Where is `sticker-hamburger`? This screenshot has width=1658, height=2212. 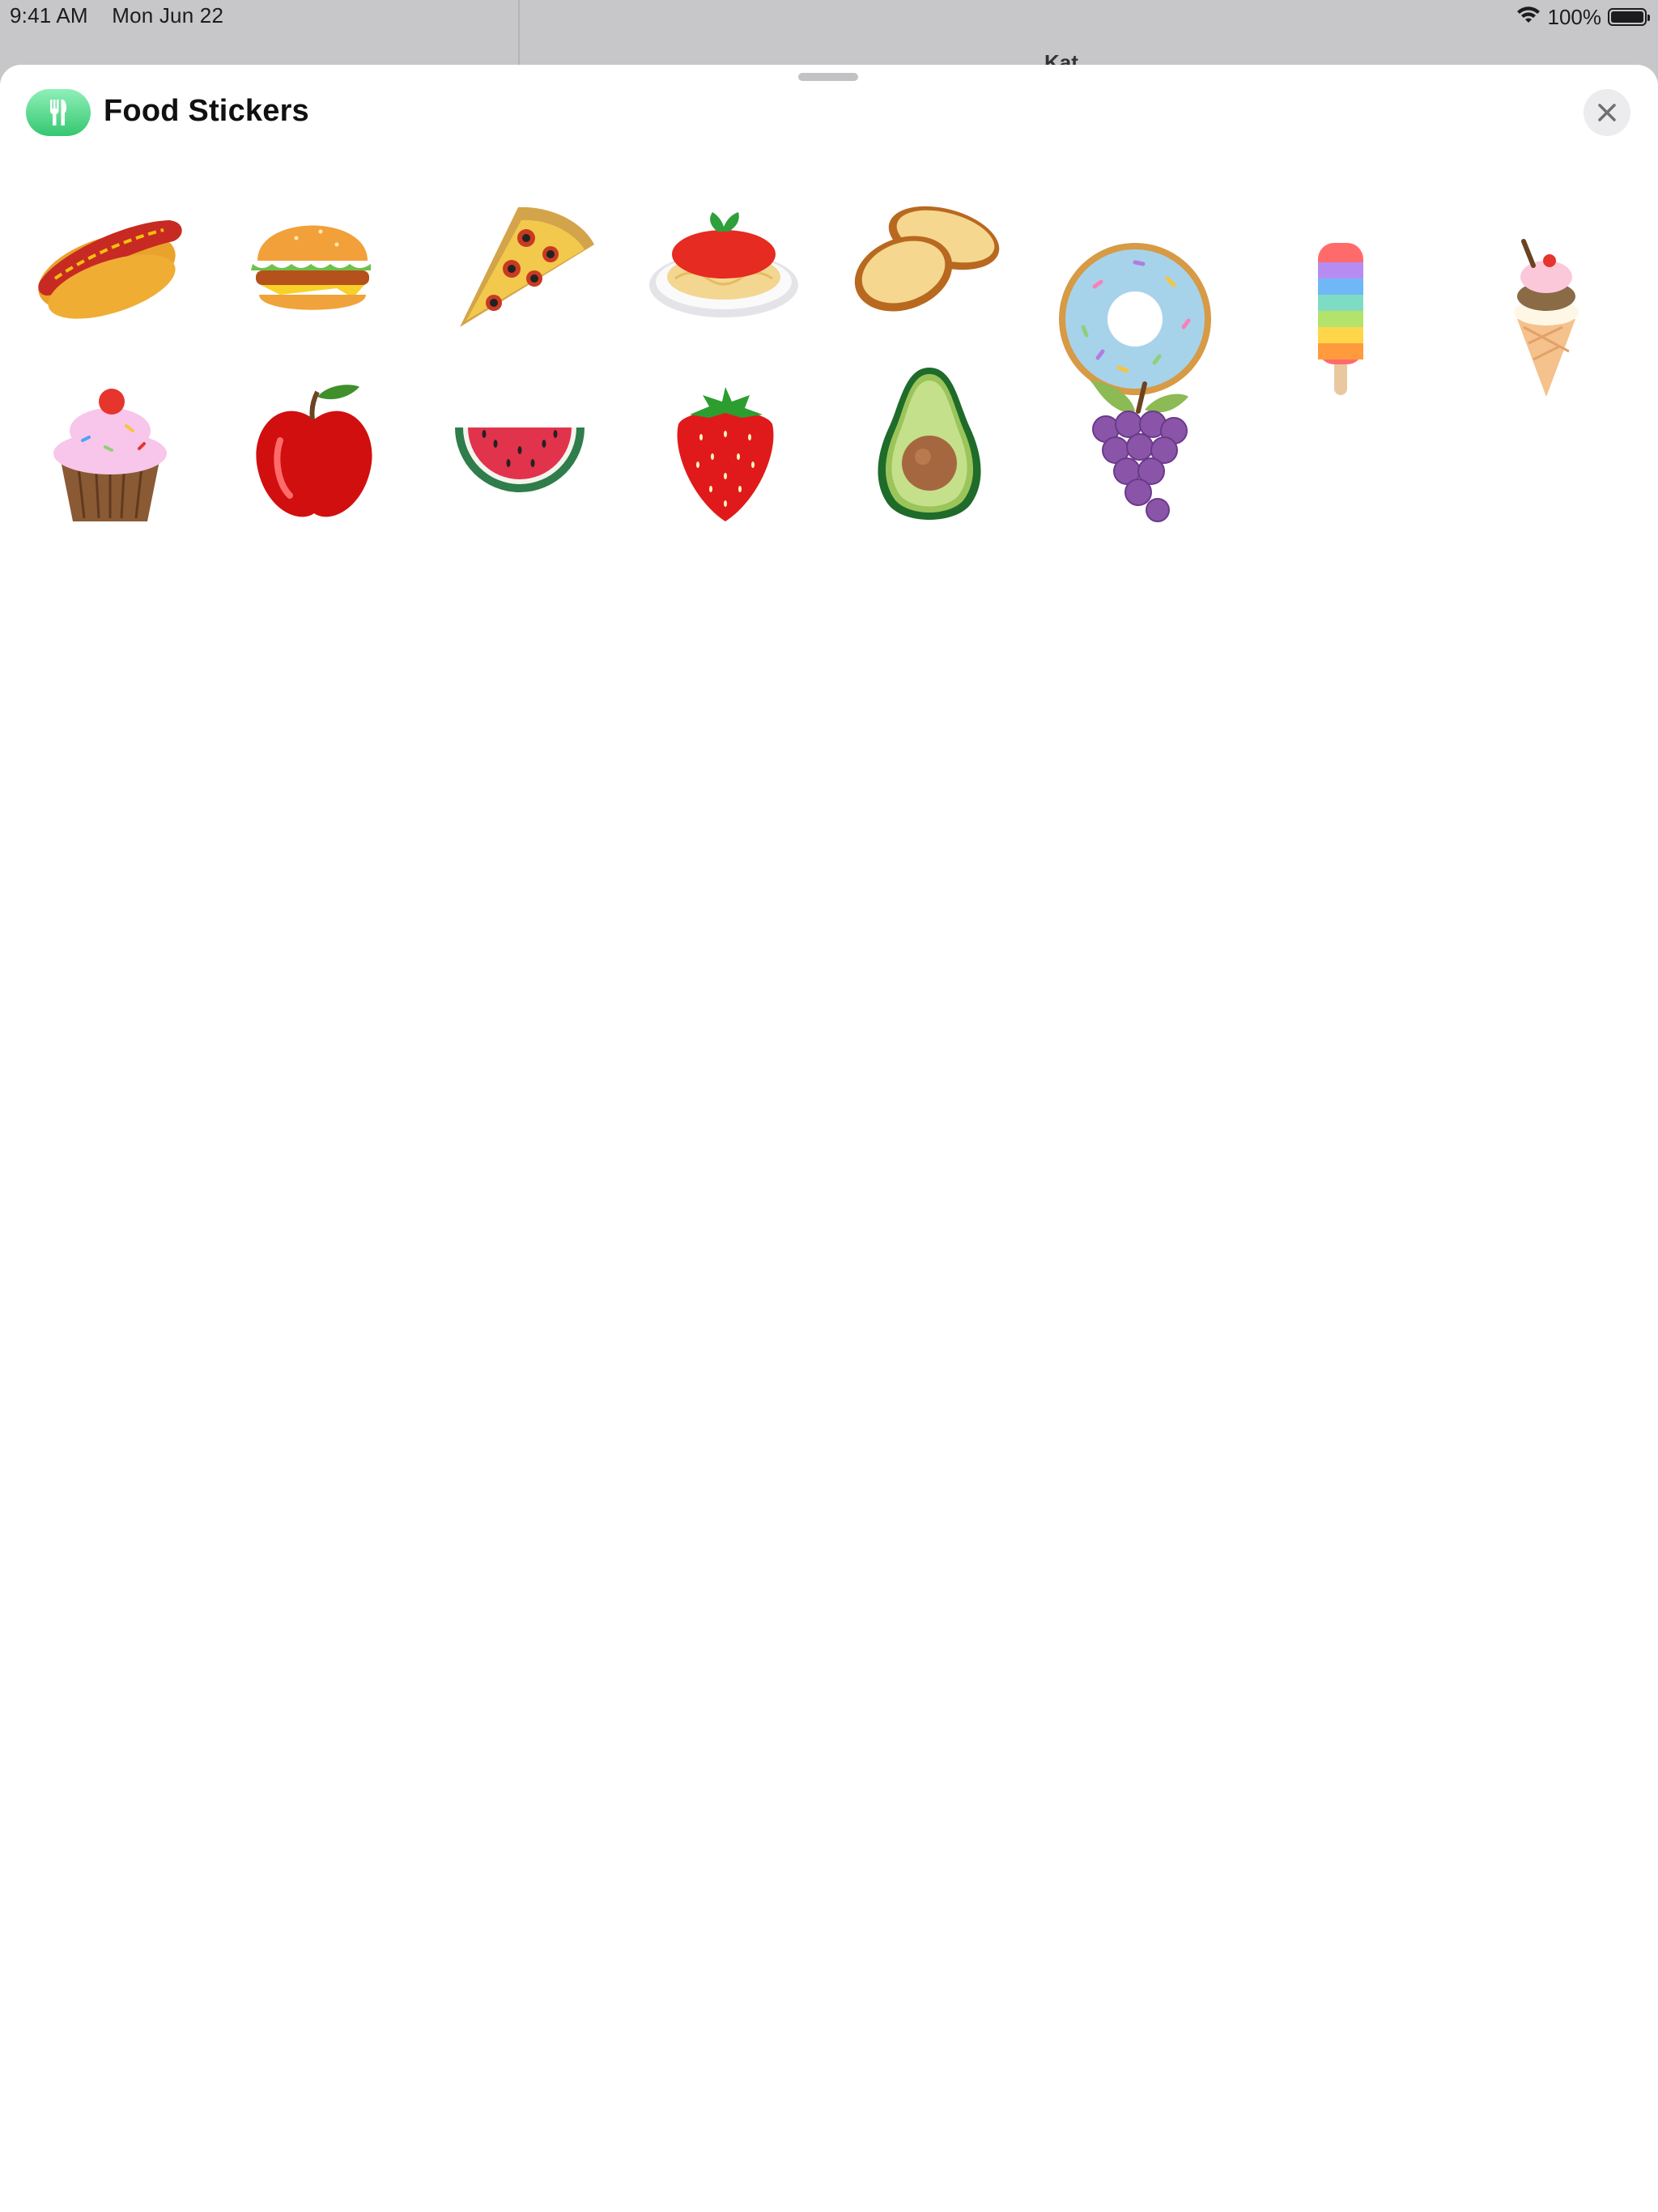
sticker-hamburger is located at coordinates (312, 254).